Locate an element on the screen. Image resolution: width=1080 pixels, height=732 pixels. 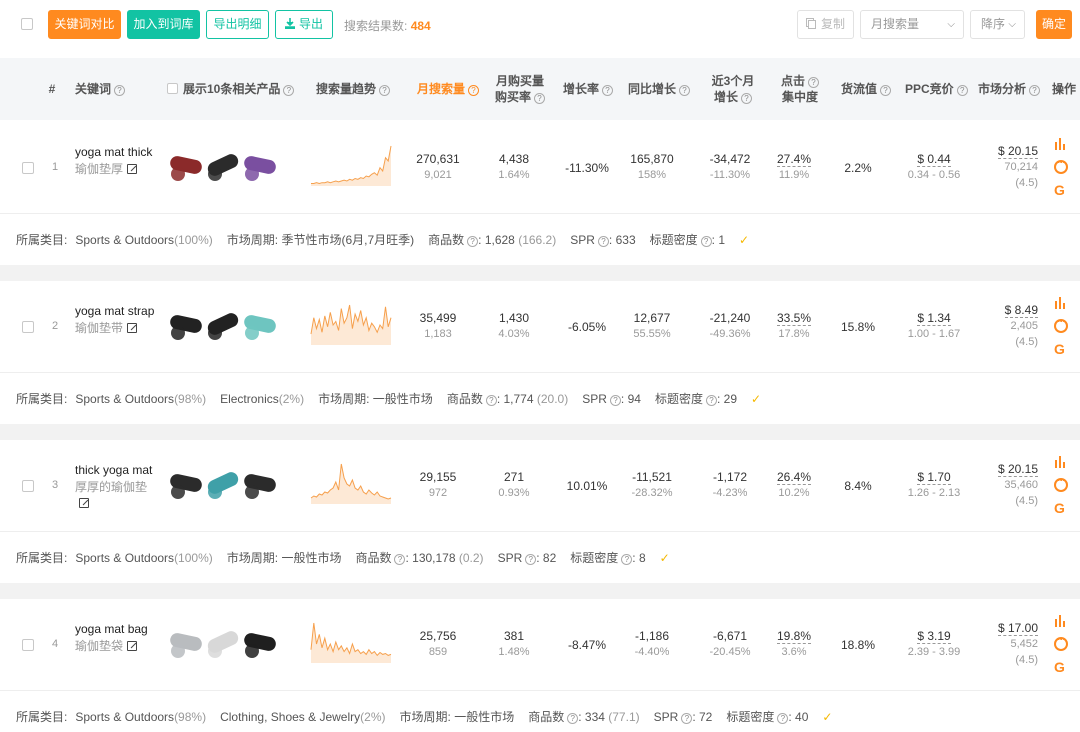
keyword-compare-button: 关键词对比 is located at coordinates (84, 24).